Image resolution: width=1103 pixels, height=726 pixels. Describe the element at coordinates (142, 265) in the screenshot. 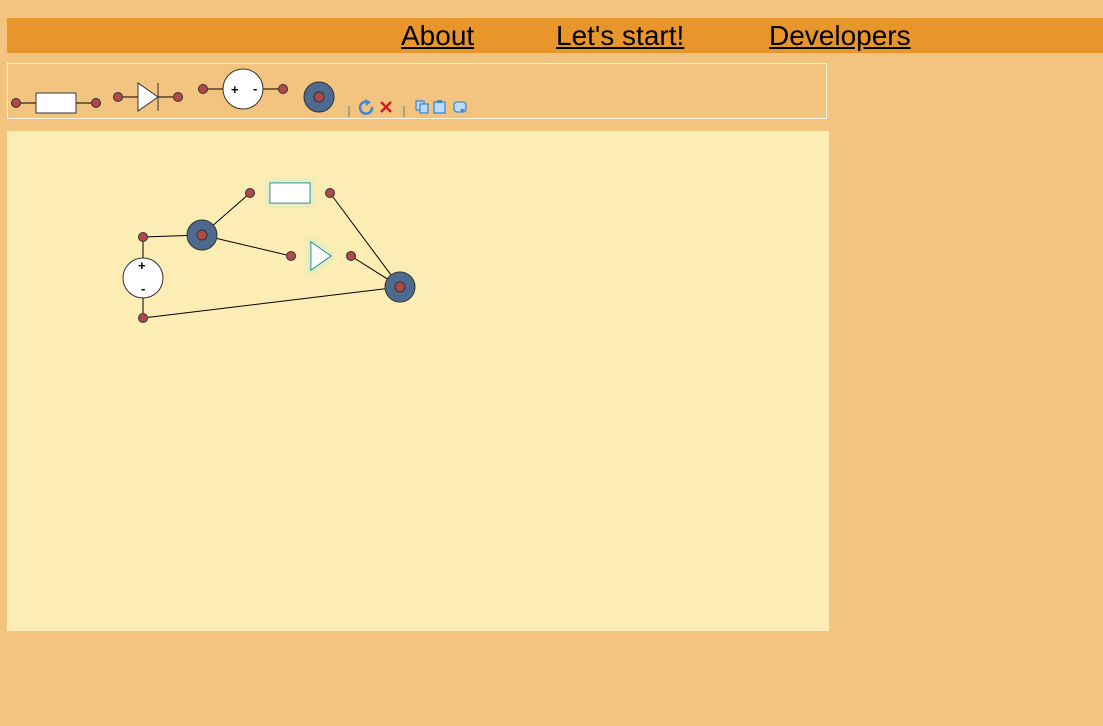

I see `source-plus-label: +` at that location.